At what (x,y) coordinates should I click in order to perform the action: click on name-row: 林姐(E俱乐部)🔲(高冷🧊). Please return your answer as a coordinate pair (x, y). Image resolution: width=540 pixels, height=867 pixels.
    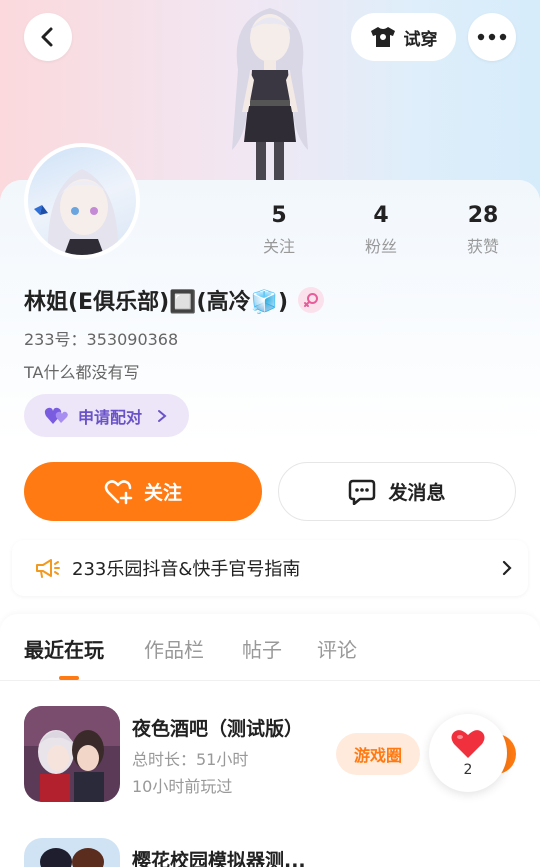
    Looking at the image, I should click on (174, 300).